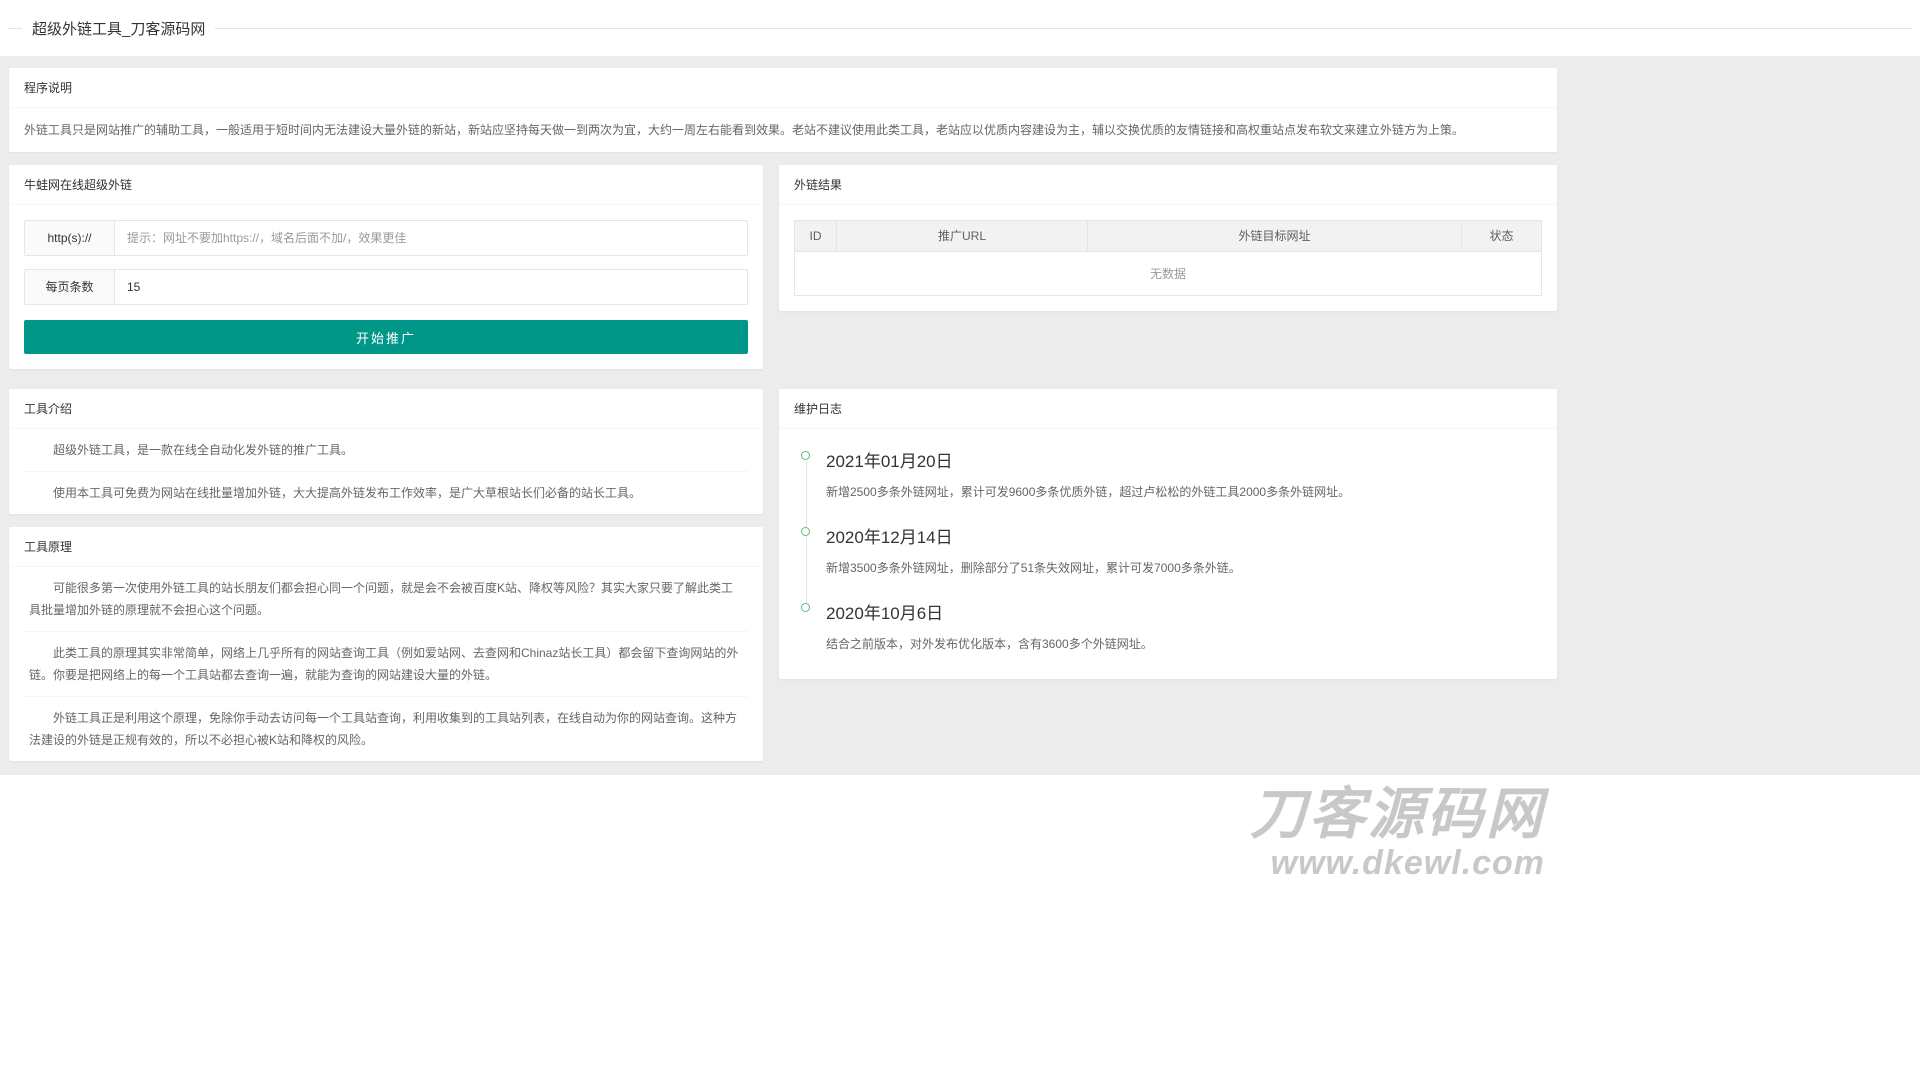  Describe the element at coordinates (1168, 185) in the screenshot. I see `results-header: 外链结果` at that location.